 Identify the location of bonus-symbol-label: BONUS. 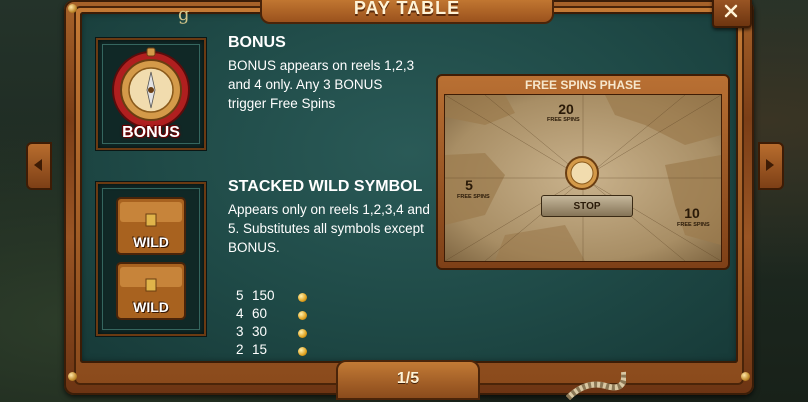
(151, 132).